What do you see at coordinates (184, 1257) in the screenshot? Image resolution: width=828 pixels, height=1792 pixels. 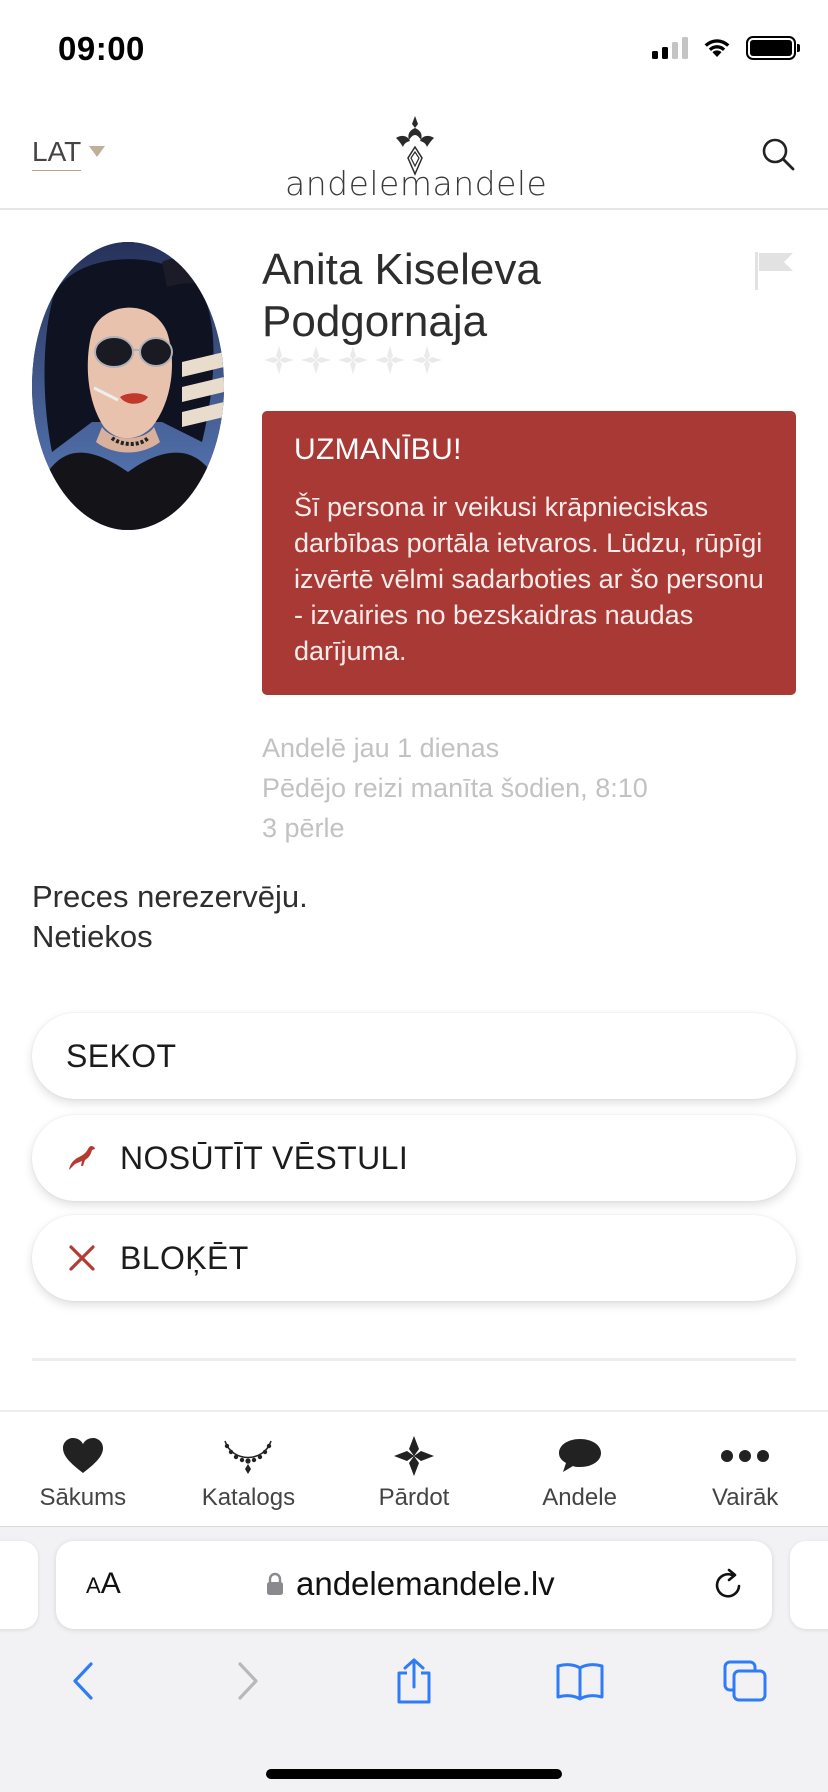 I see `block-label: BLOĶĒT` at bounding box center [184, 1257].